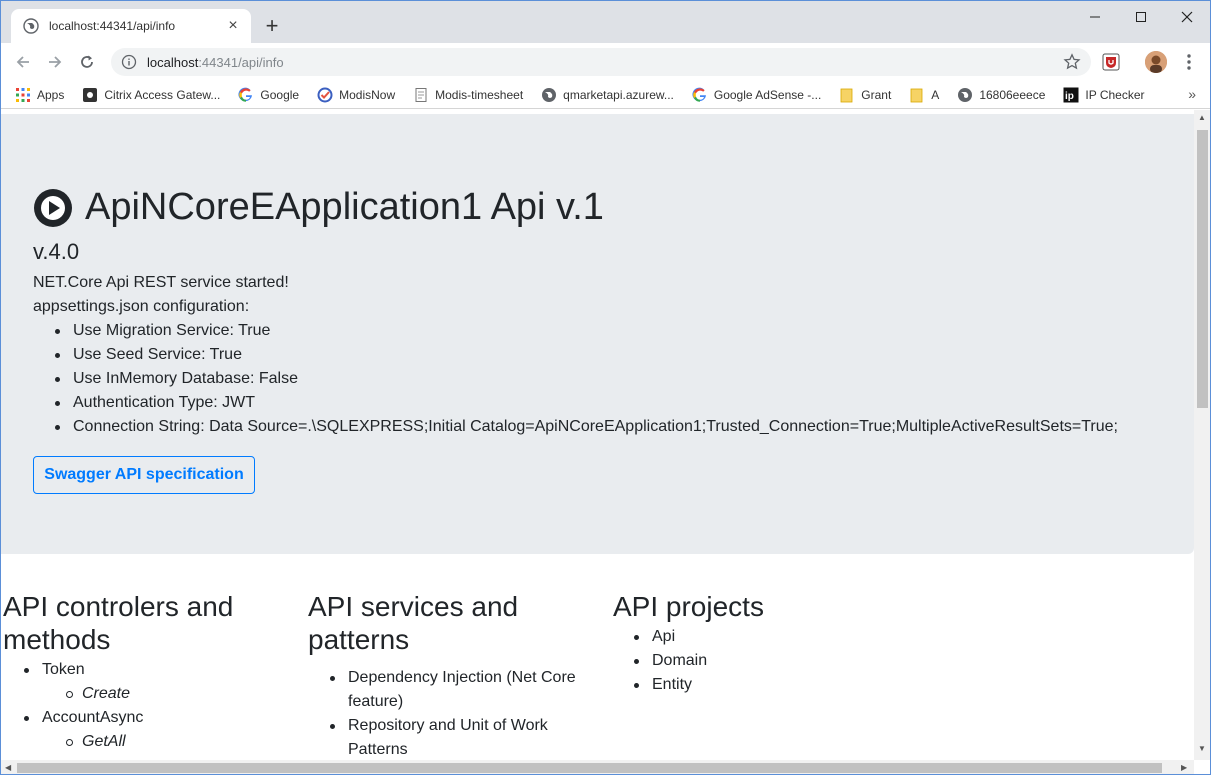  I want to click on address-bar: localhost:44341/api/info, so click(601, 62).